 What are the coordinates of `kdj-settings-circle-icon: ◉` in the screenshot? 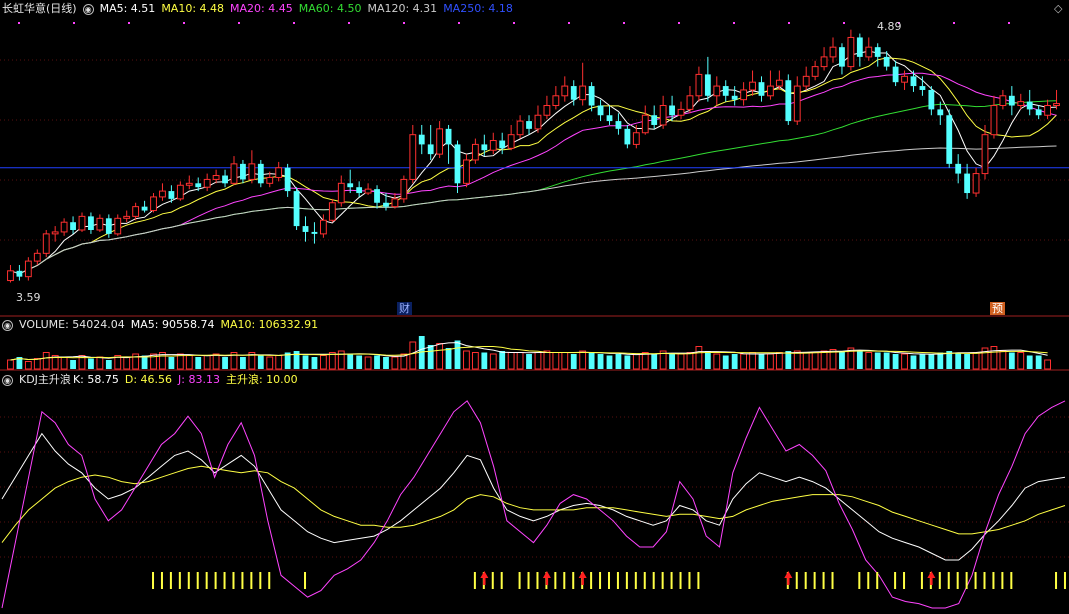 It's located at (7, 380).